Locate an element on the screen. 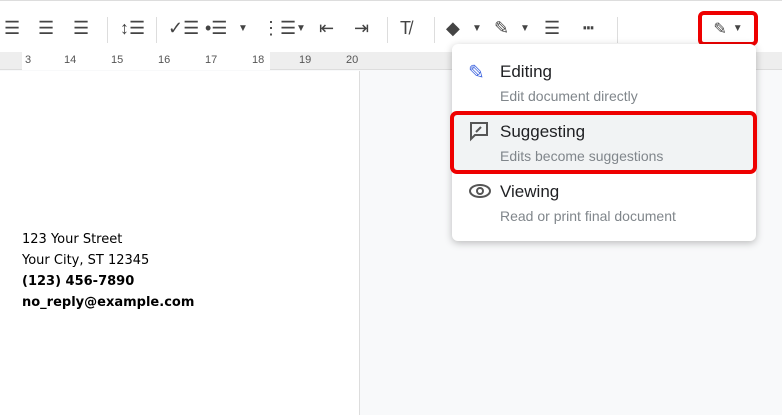 This screenshot has height=415, width=782. menu-item-suggesting: Suggesting Edits become suggestions is located at coordinates (604, 134).